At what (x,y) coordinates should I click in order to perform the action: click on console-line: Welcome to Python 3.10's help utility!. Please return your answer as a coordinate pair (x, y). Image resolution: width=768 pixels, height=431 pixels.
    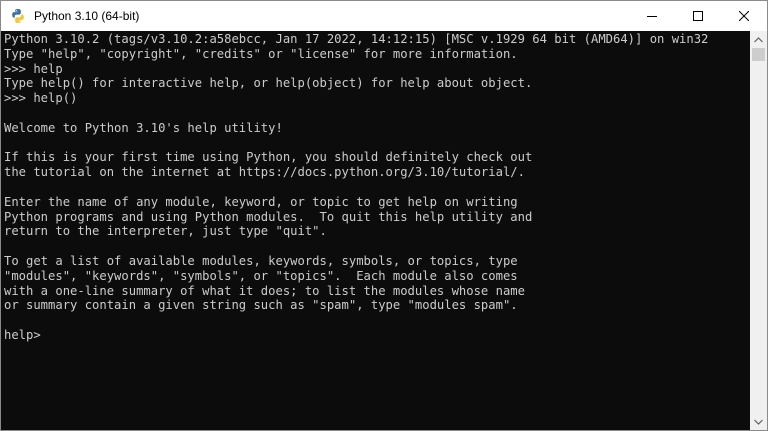
    Looking at the image, I should click on (143, 127).